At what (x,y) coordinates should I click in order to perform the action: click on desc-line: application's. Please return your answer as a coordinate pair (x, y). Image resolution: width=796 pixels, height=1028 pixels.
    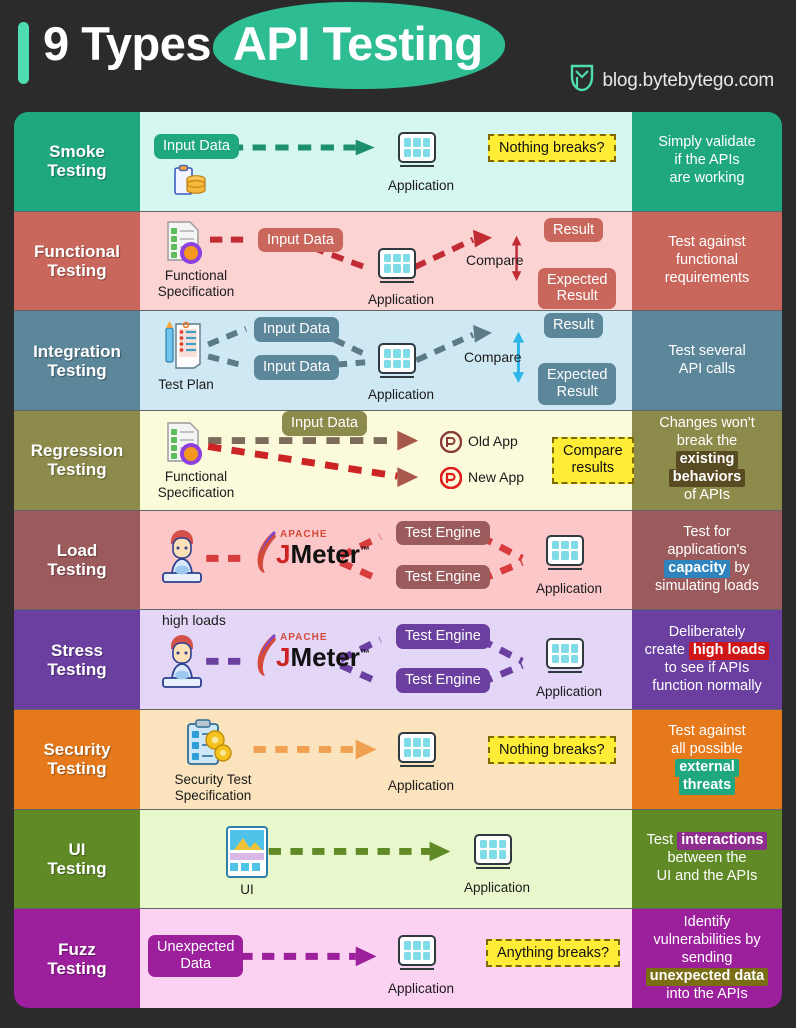
    Looking at the image, I should click on (707, 550).